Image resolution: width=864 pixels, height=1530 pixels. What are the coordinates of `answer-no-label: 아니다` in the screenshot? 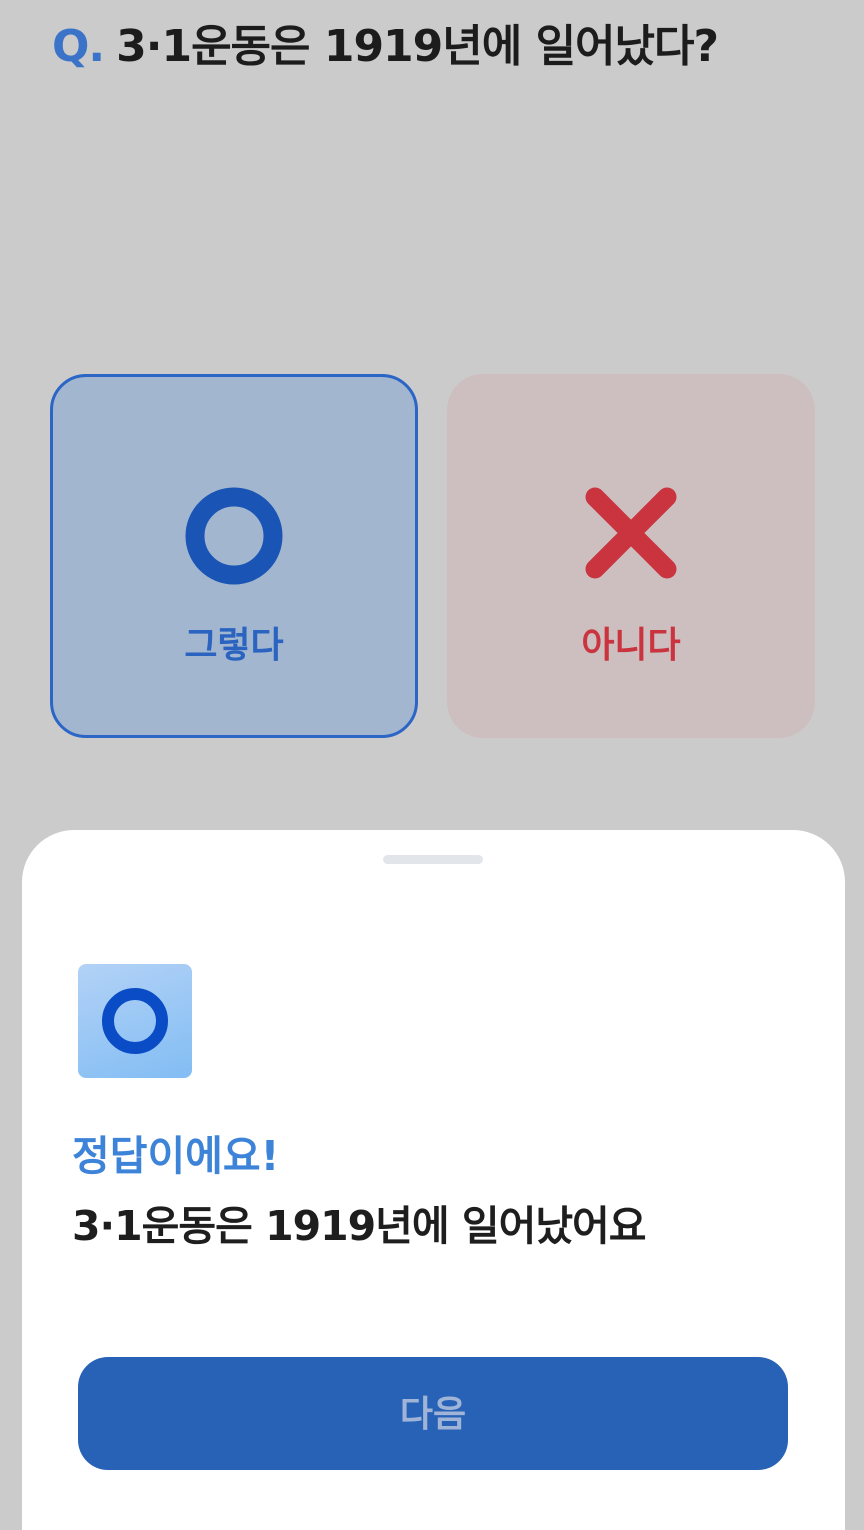 It's located at (631, 645).